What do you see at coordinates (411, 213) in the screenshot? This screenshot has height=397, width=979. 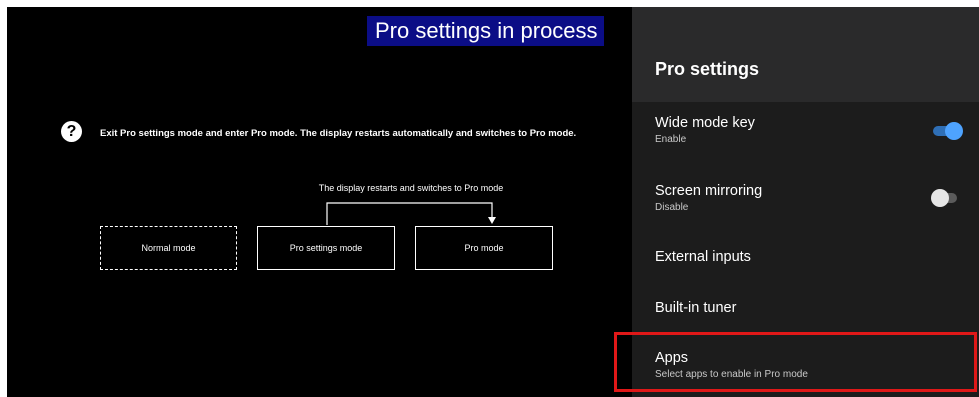 I see `restart-arrow-icon` at bounding box center [411, 213].